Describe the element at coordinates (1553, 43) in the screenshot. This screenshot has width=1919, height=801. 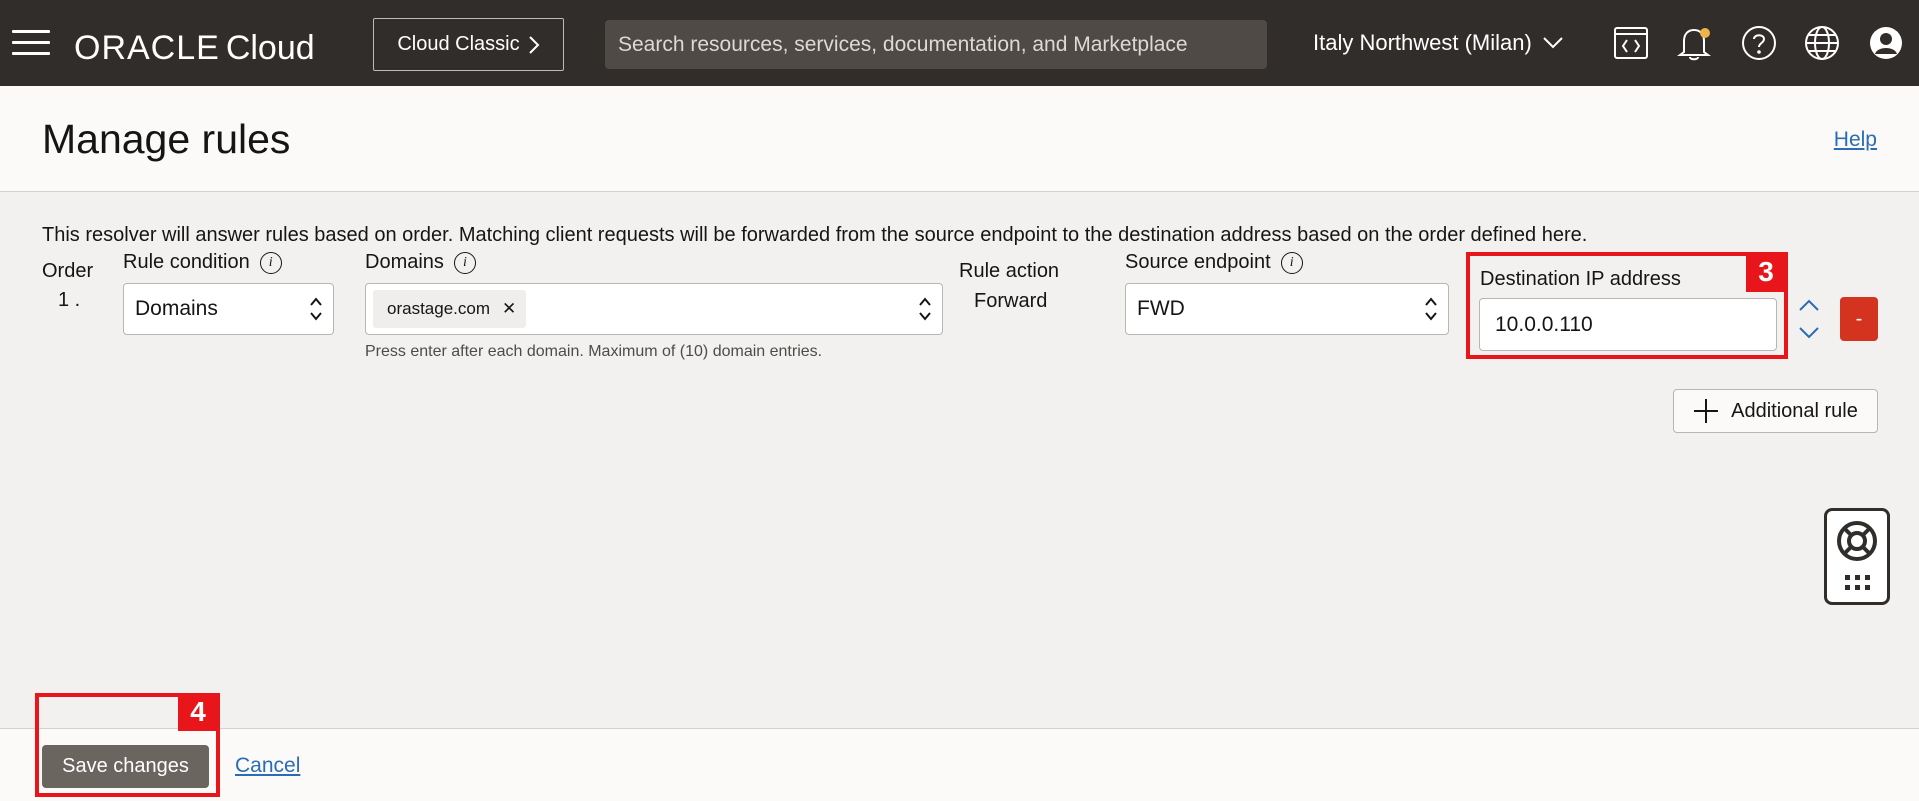
I see `chevron-down-icon` at that location.